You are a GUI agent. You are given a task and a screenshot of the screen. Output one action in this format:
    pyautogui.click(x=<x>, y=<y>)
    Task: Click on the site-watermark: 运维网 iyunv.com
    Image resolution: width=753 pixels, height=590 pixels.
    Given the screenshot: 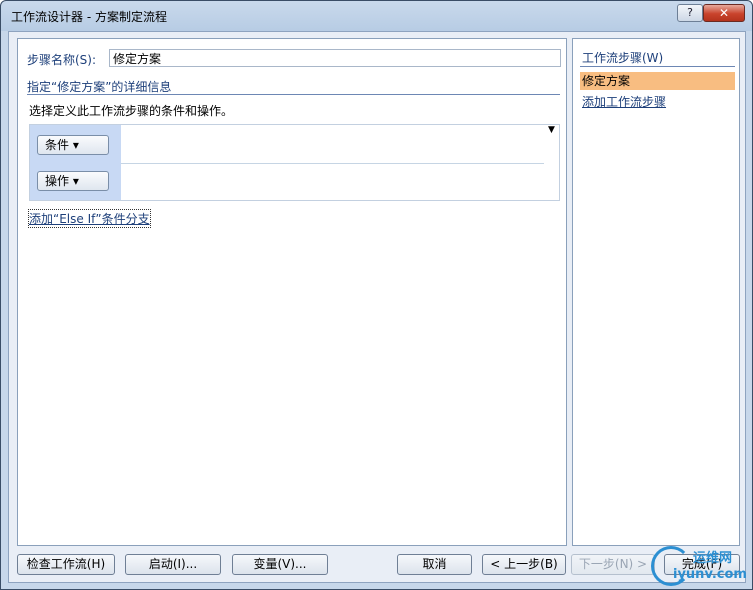 What is the action you would take?
    pyautogui.click(x=701, y=567)
    